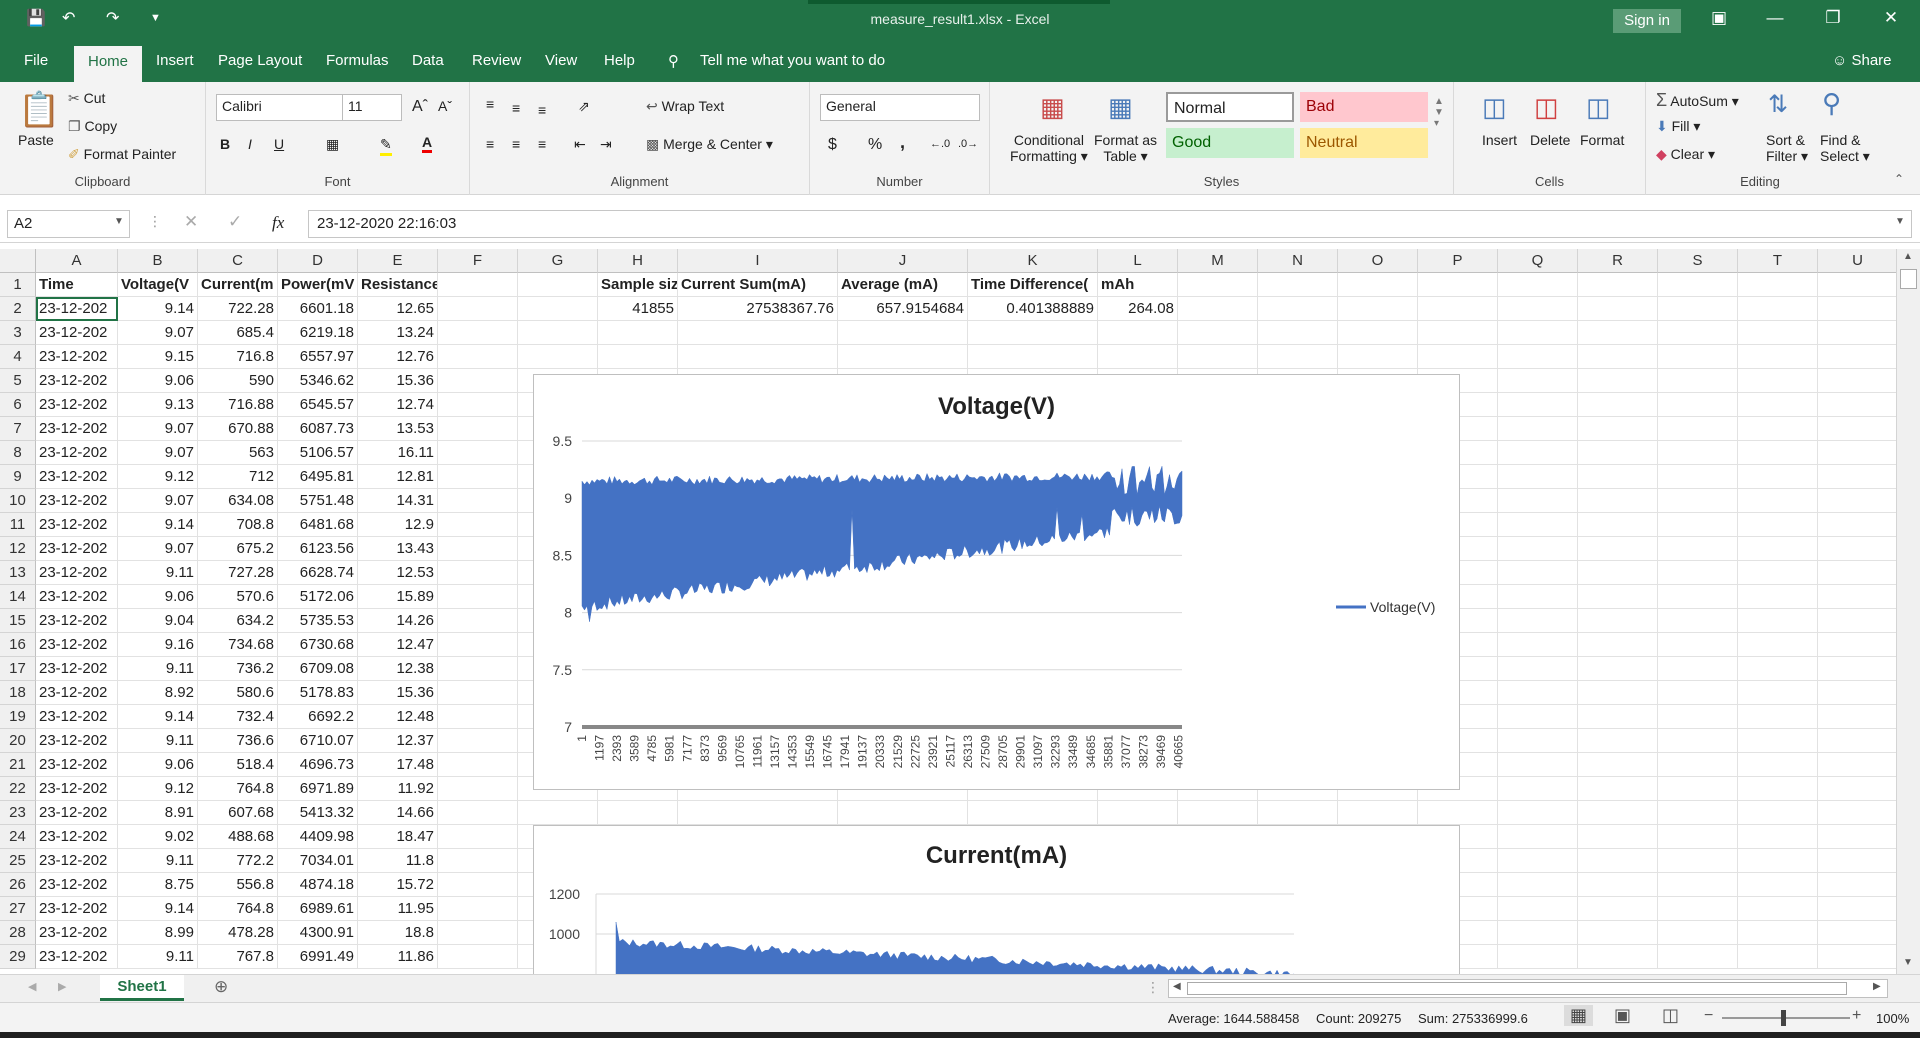 The height and width of the screenshot is (1038, 1920). I want to click on format-cells-button: Format, so click(1602, 140).